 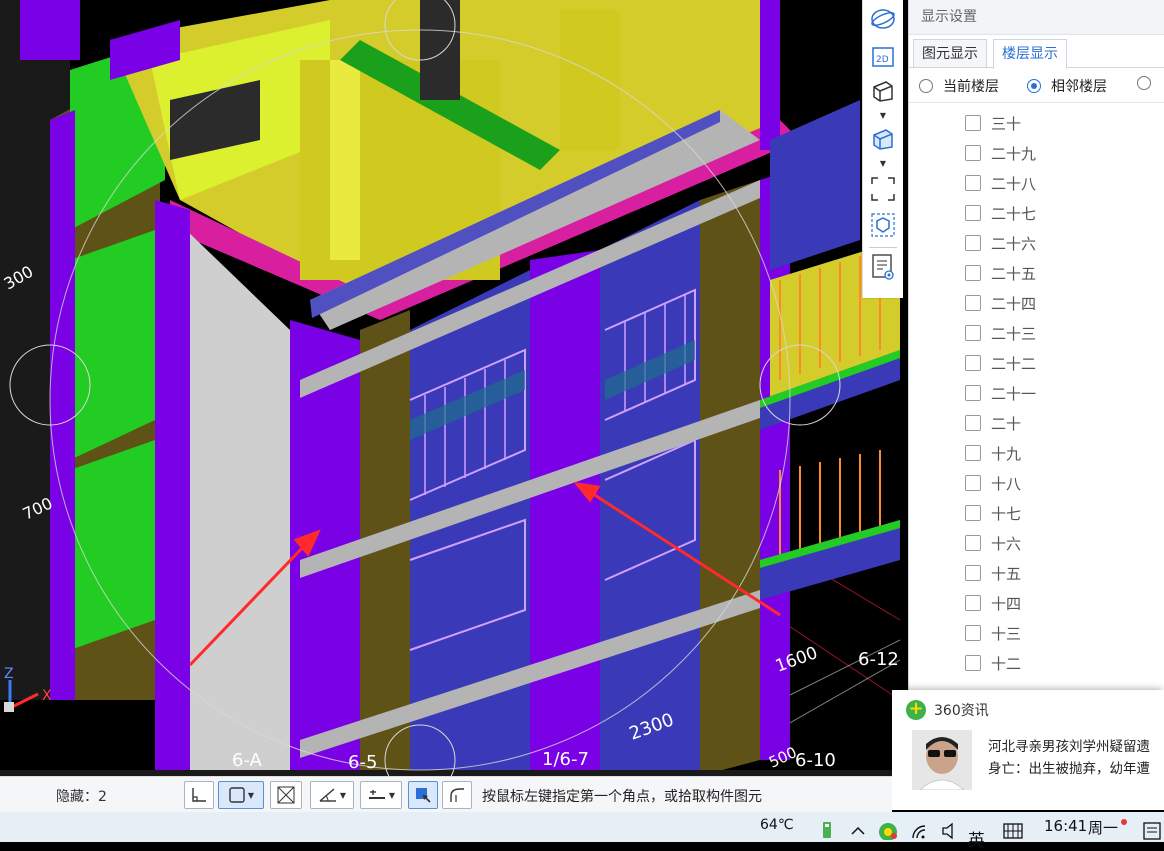 I want to click on status-bar: 隐藏：2 ▼ ▼ ▼ 按鼠标左键指定第一个角点，或拾取构件图元, so click(x=446, y=794).